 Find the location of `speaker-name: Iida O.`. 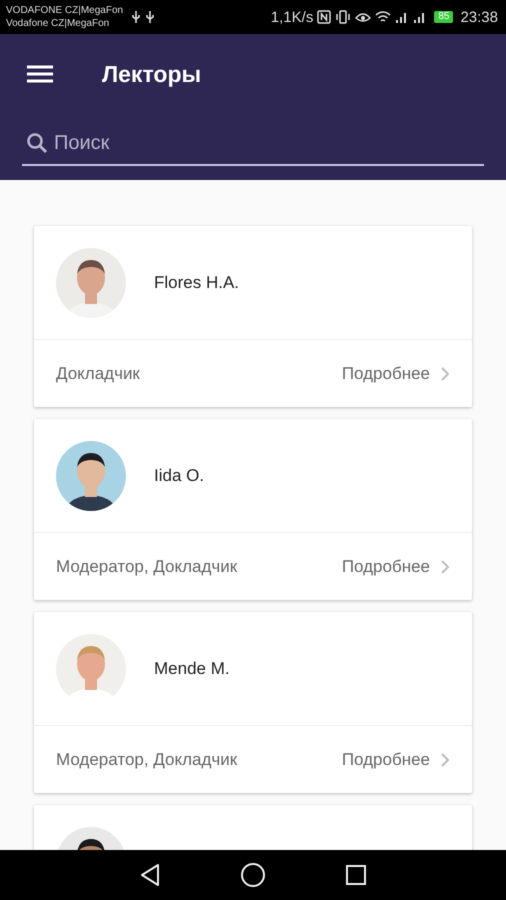

speaker-name: Iida O. is located at coordinates (179, 476).